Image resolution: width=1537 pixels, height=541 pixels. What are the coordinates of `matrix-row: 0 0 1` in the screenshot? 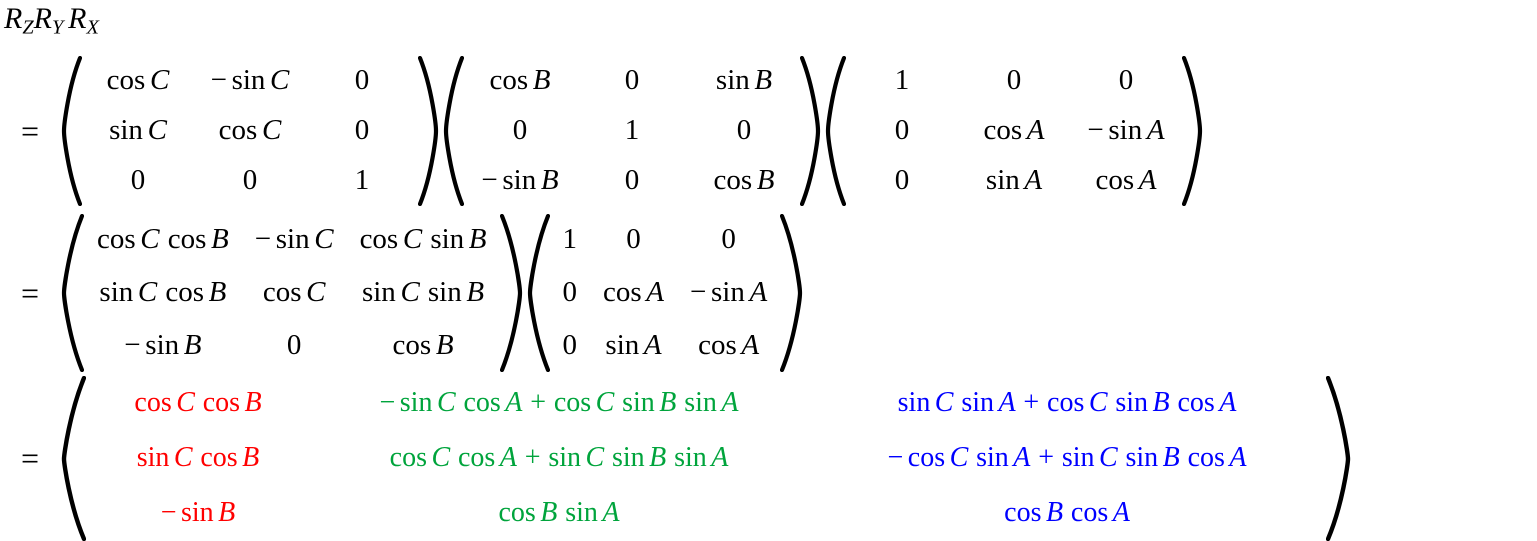 It's located at (250, 181).